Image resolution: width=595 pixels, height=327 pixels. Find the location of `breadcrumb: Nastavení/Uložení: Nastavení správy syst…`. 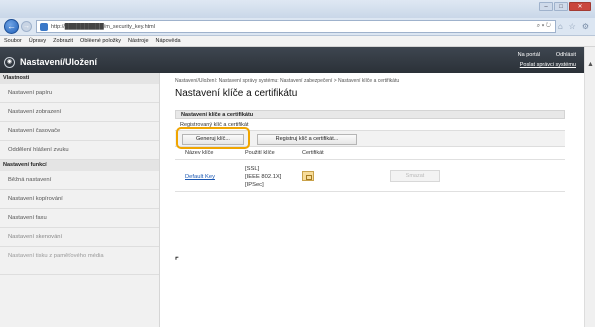

breadcrumb: Nastavení/Uložení: Nastavení správy syst… is located at coordinates (287, 81).